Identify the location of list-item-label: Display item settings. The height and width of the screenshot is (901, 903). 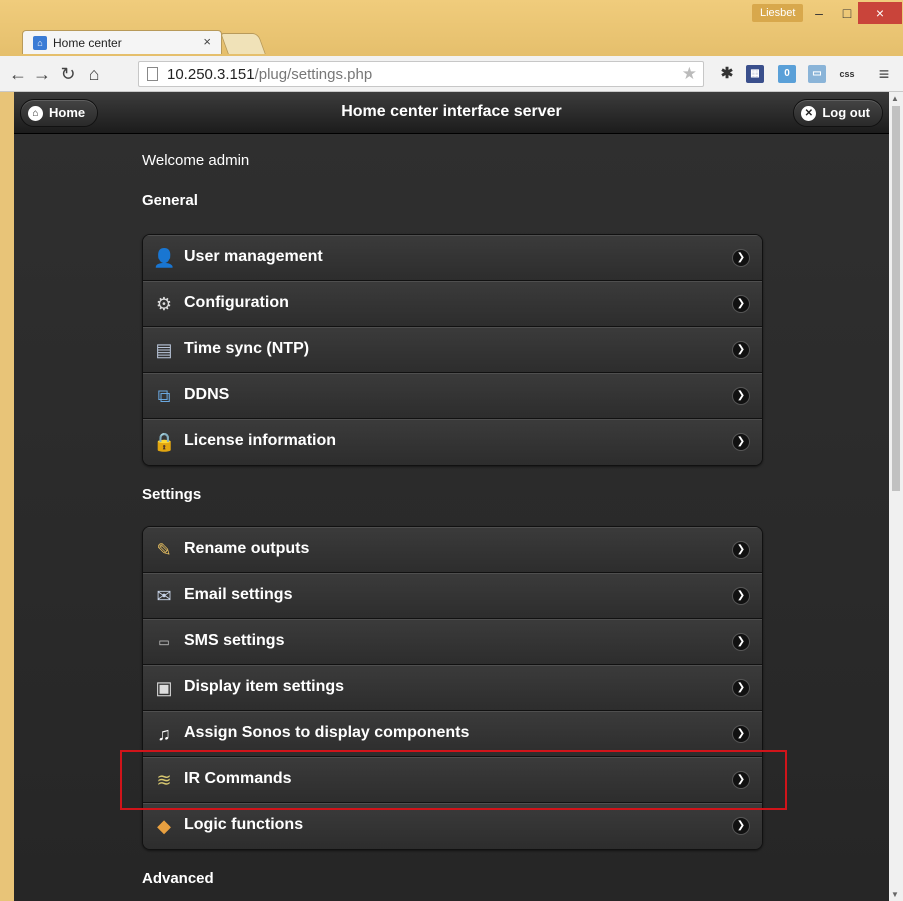
(264, 686).